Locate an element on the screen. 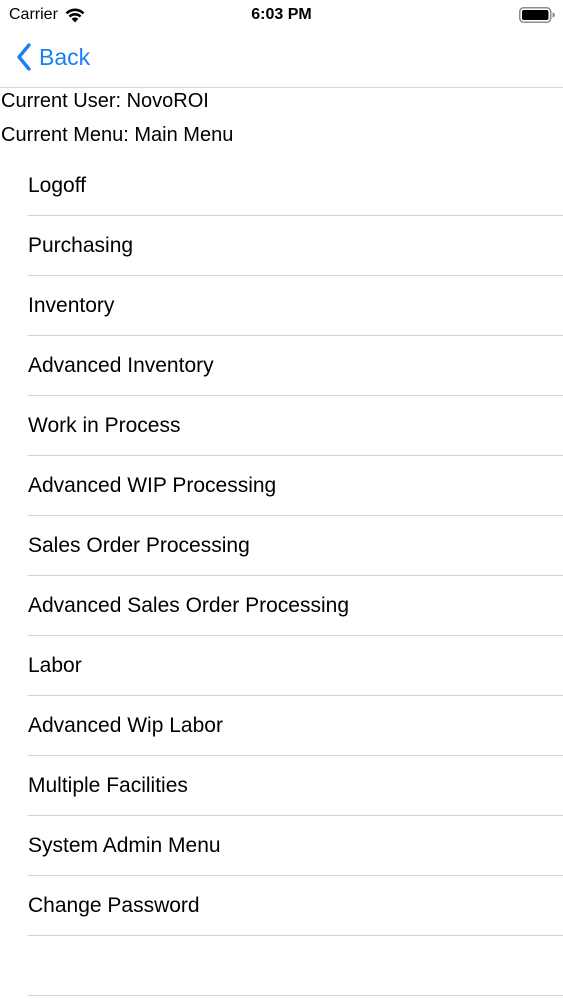 This screenshot has width=563, height=1000. current-user-text: Current User: NovoROI is located at coordinates (105, 101).